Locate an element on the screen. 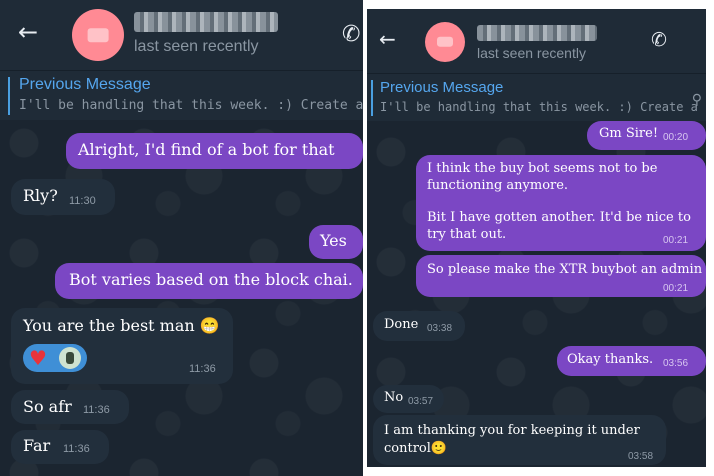 The image size is (714, 476). message-bubble: Gm Sire! 00:20 is located at coordinates (646, 135).